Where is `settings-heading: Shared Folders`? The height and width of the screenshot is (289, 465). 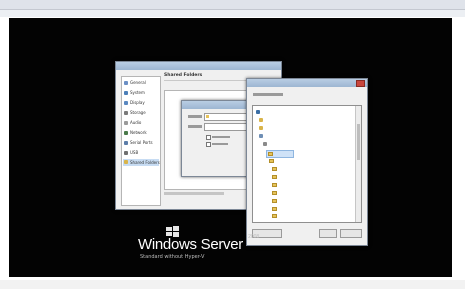 settings-heading: Shared Folders is located at coordinates (183, 75).